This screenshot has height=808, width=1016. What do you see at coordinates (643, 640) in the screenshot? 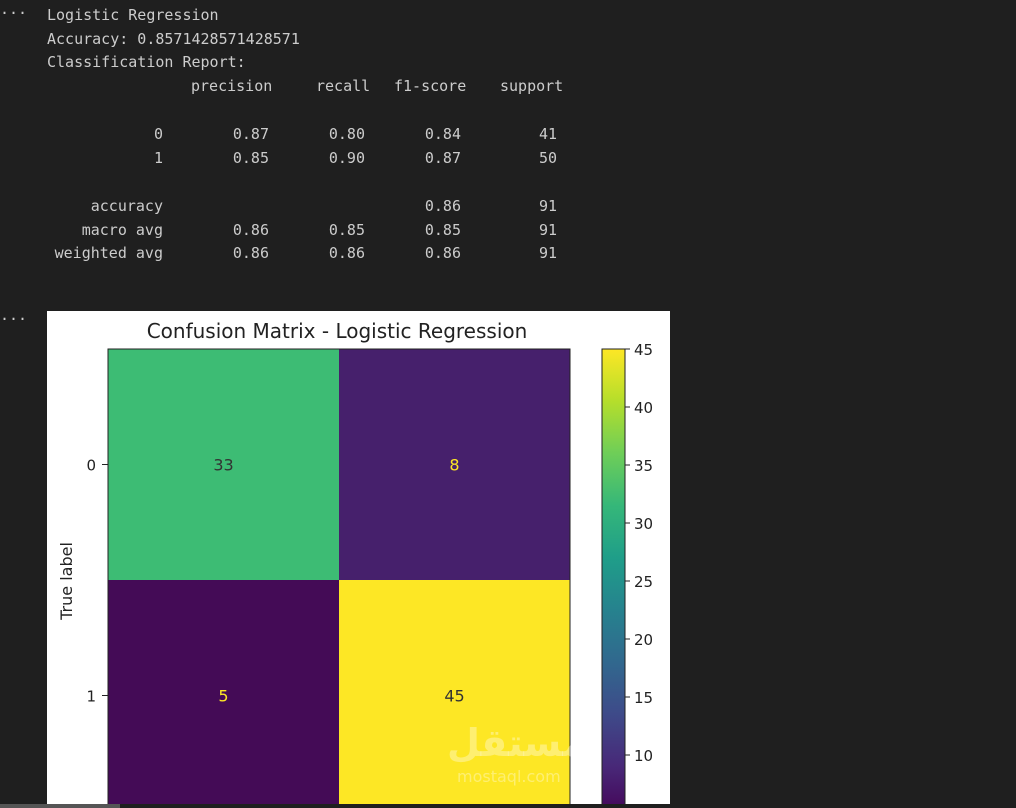
I see `colorbar-tick-label: 20` at bounding box center [643, 640].